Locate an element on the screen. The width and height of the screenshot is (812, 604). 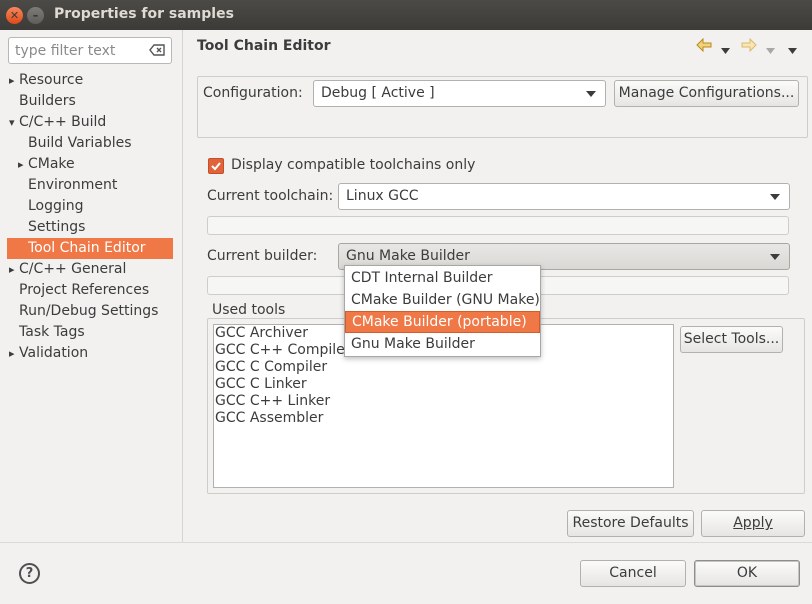
configuration-label: Configuration: is located at coordinates (253, 93).